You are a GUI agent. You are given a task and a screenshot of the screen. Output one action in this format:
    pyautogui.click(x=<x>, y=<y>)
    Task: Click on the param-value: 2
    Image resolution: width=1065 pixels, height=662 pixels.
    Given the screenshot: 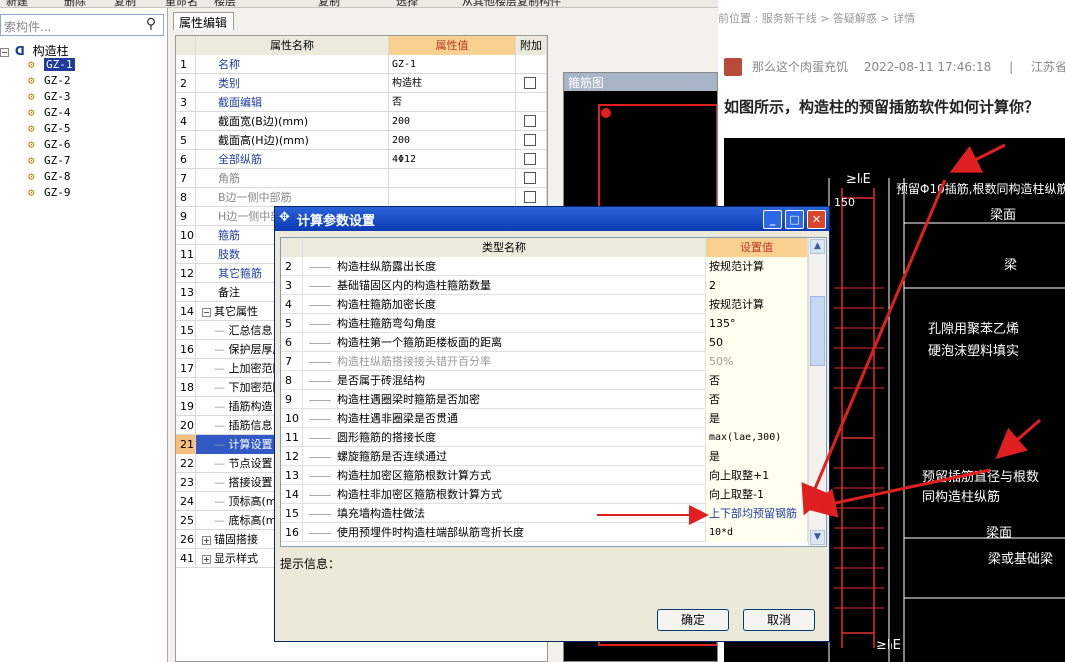 What is the action you would take?
    pyautogui.click(x=757, y=285)
    